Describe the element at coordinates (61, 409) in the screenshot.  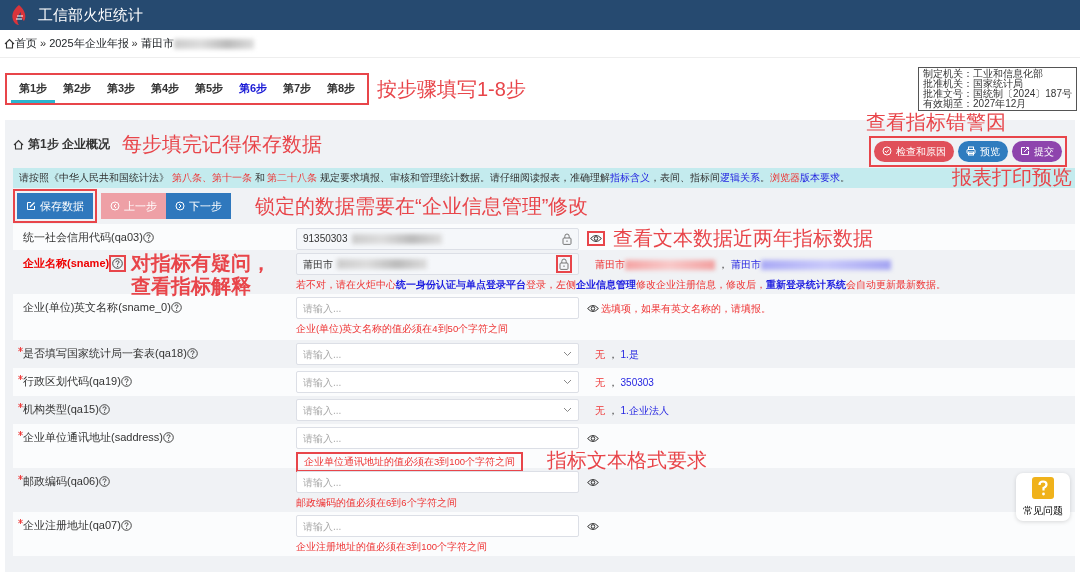
I see `field-label: 机构类型(qa15)` at that location.